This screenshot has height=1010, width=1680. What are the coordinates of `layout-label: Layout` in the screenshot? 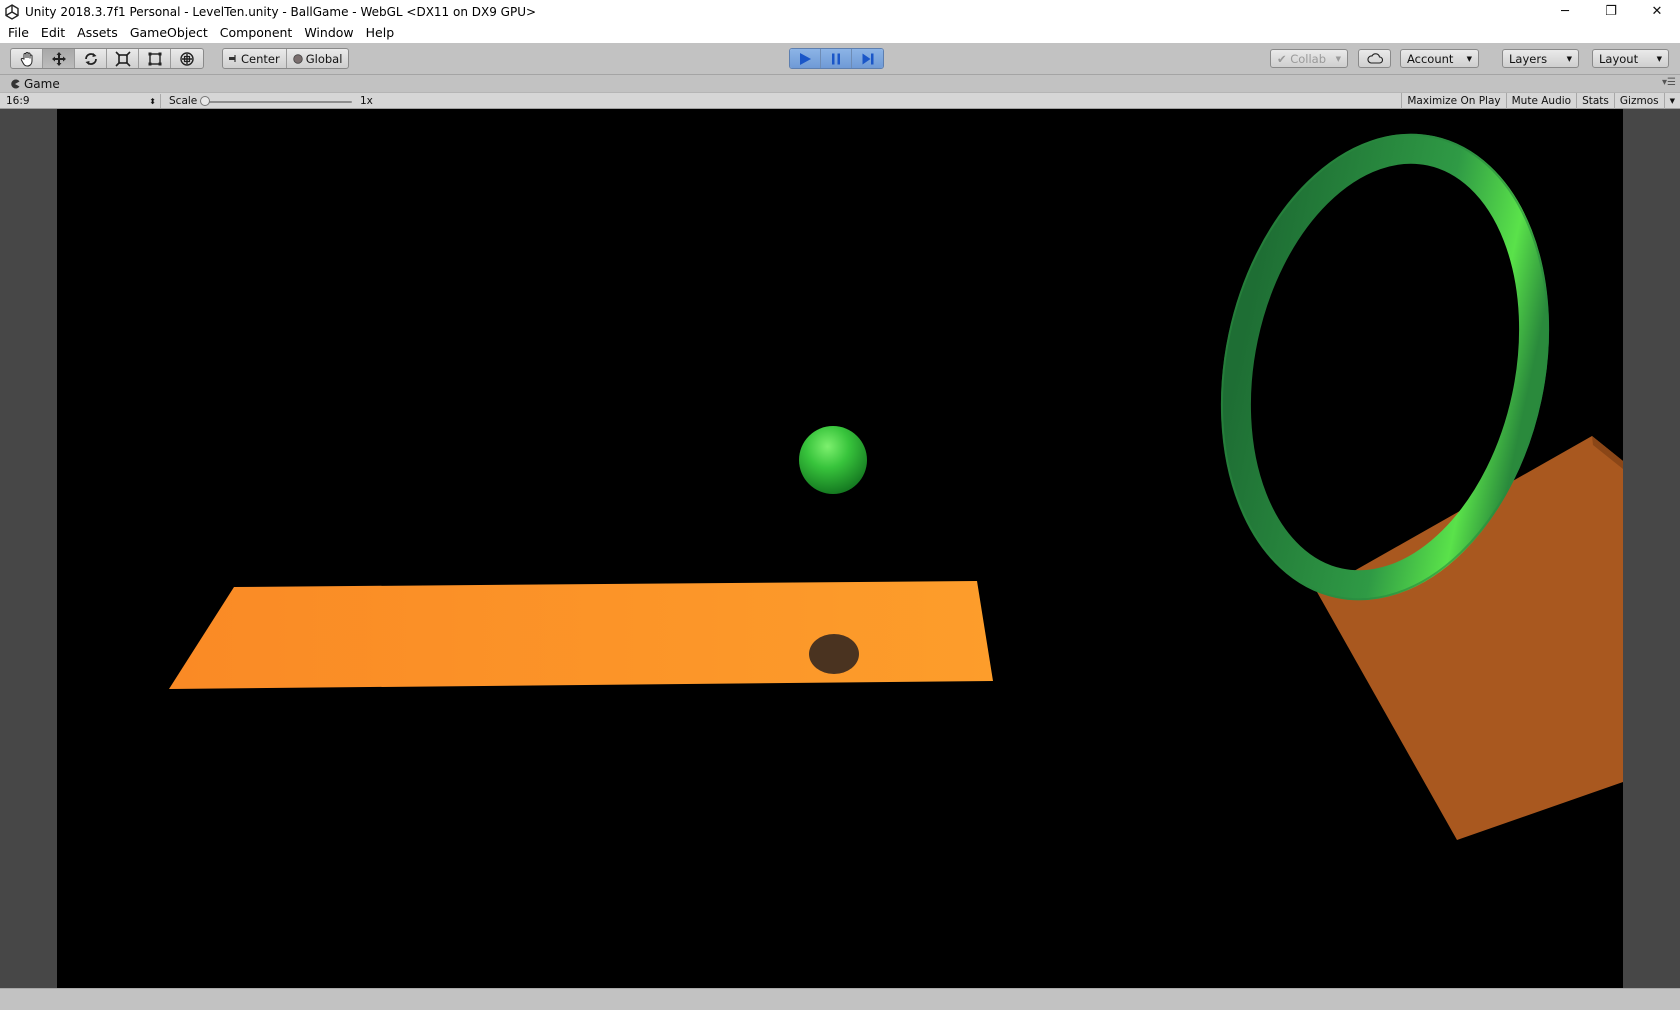 It's located at (1619, 58).